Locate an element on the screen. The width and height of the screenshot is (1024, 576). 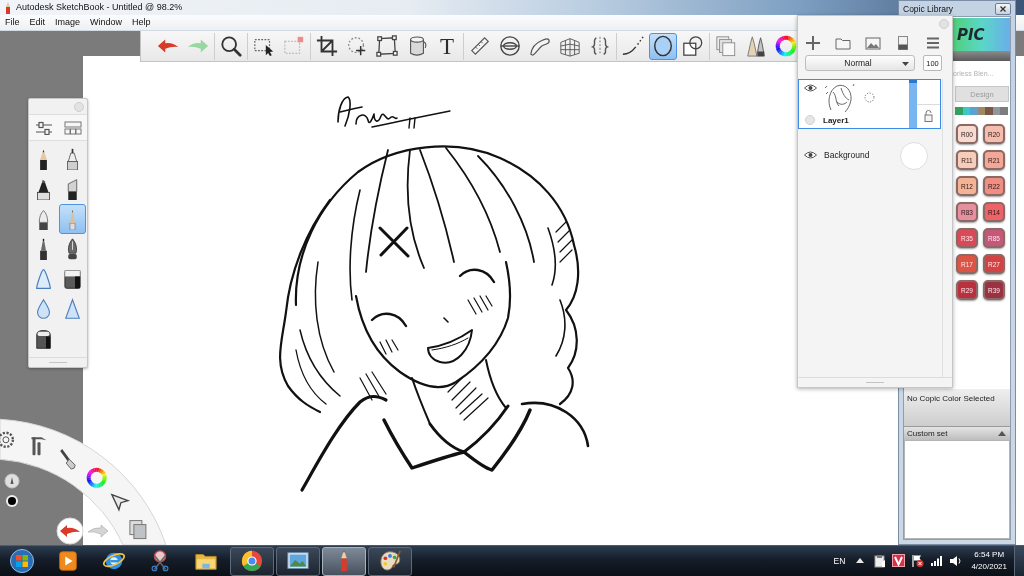
custom-set-header: Custom set is located at coordinates (957, 433).